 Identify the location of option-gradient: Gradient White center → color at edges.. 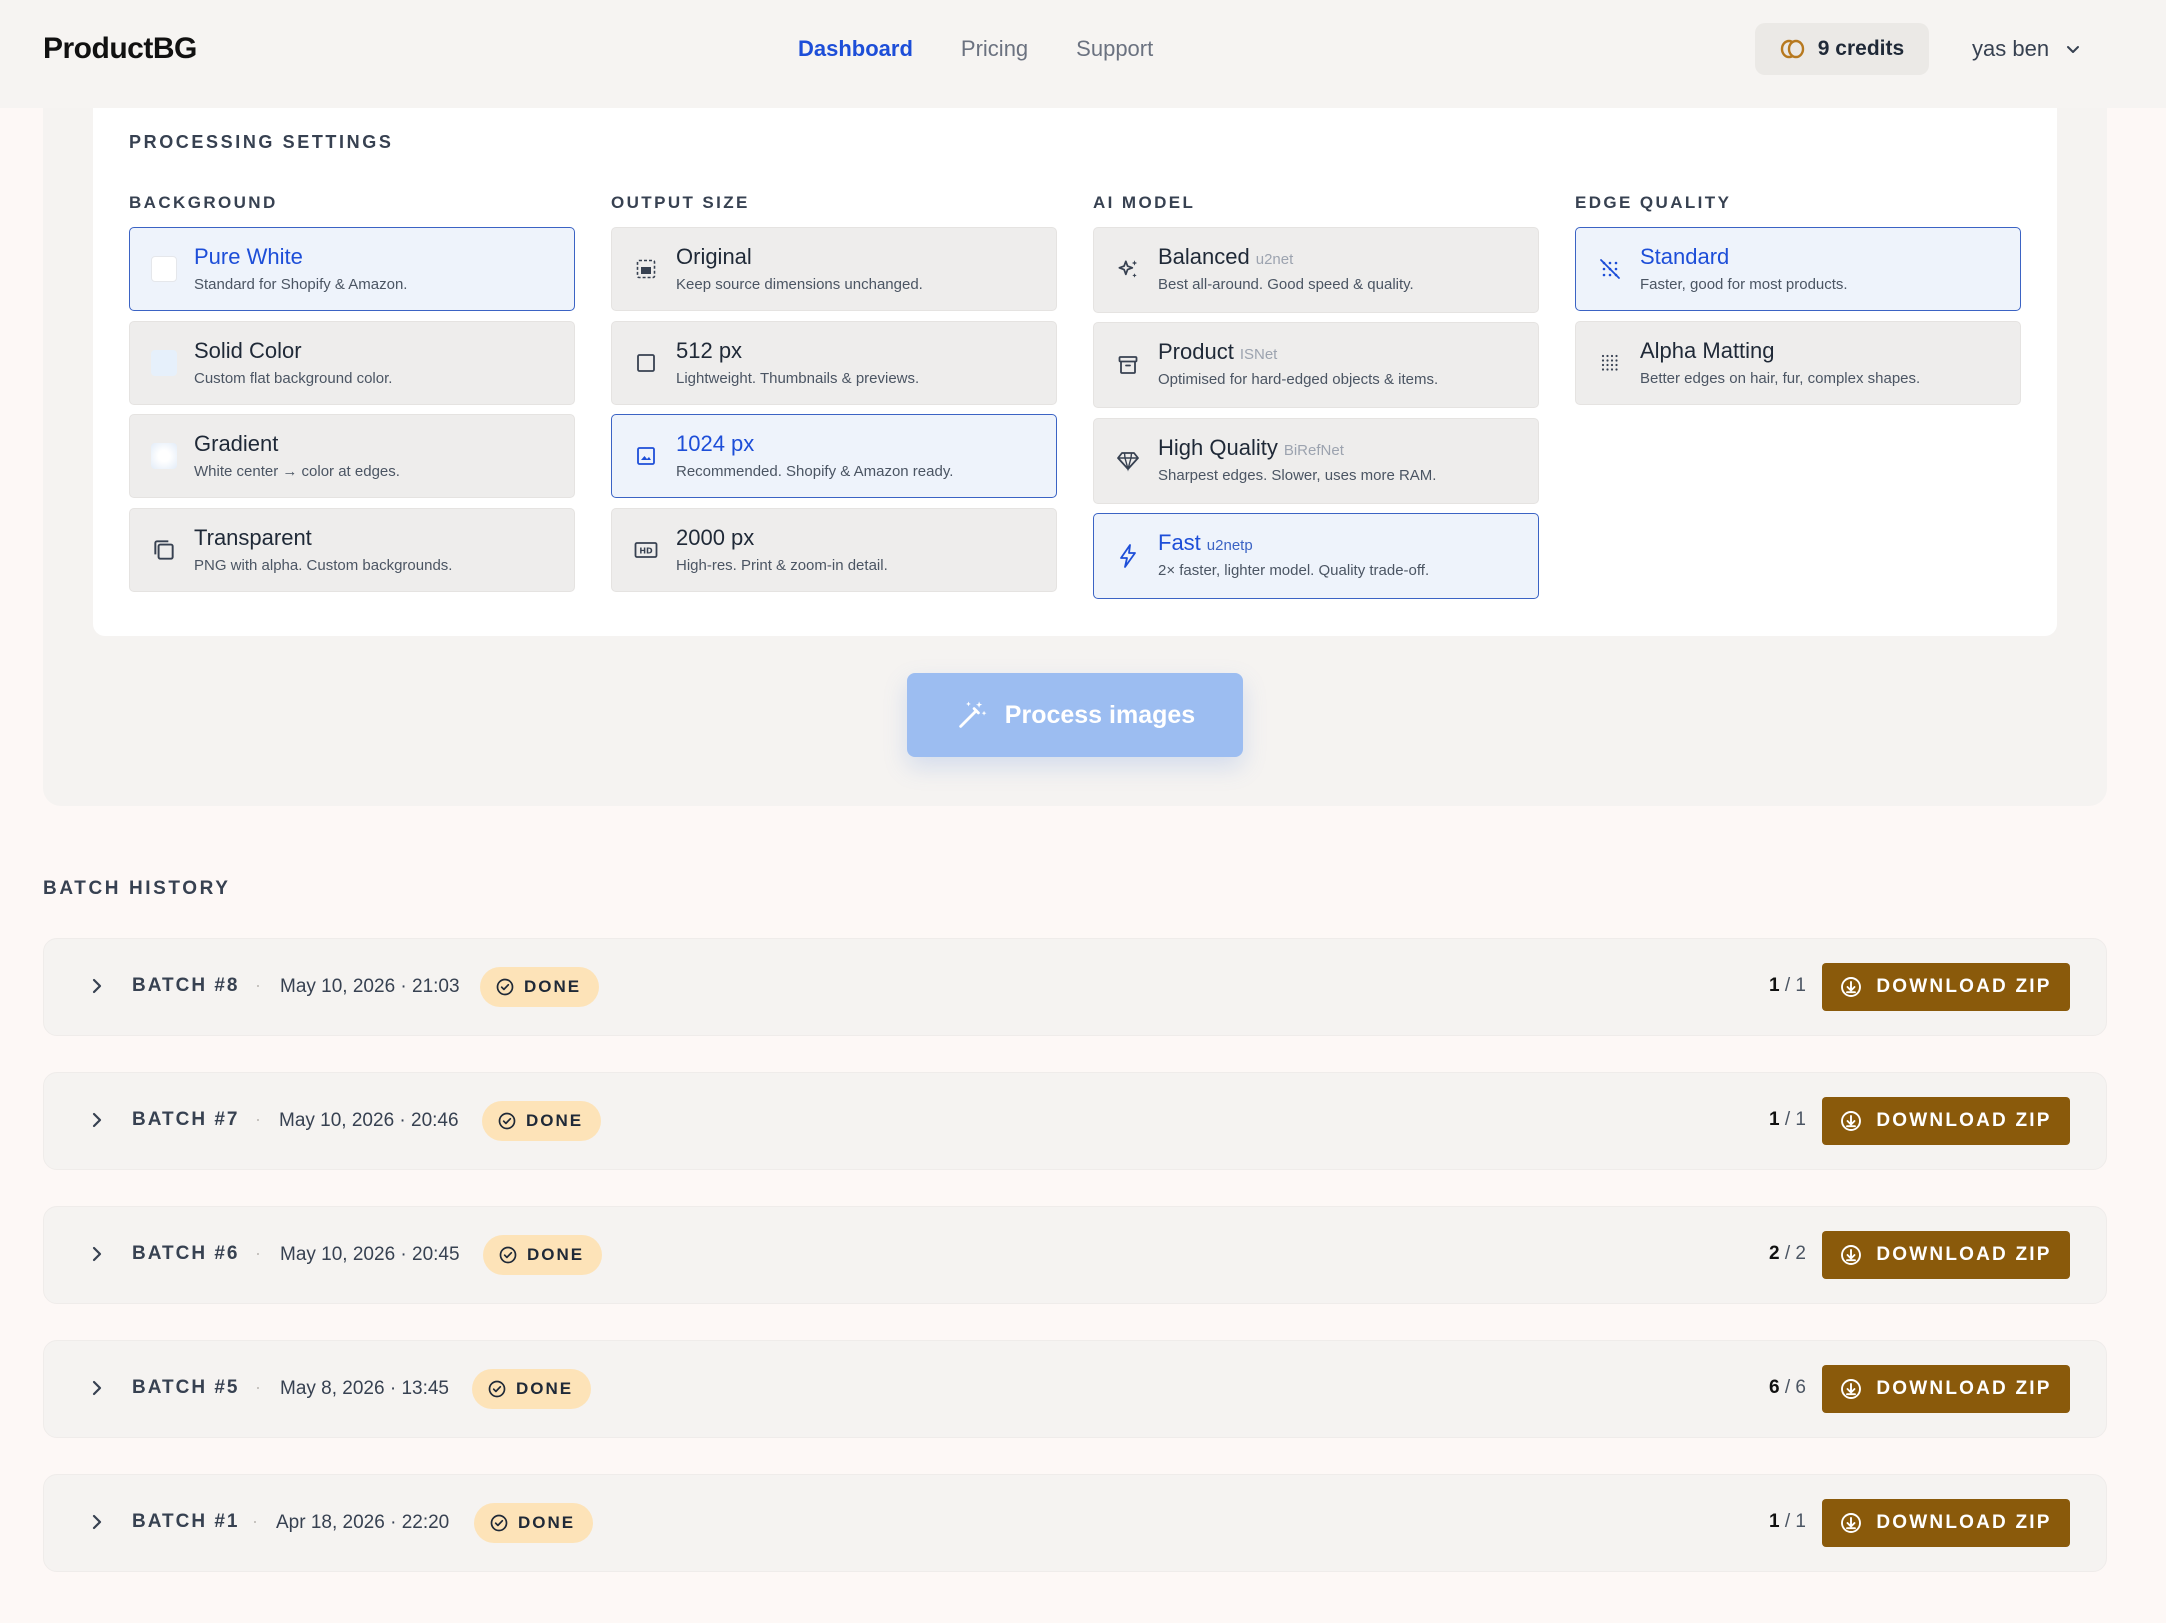
(352, 456).